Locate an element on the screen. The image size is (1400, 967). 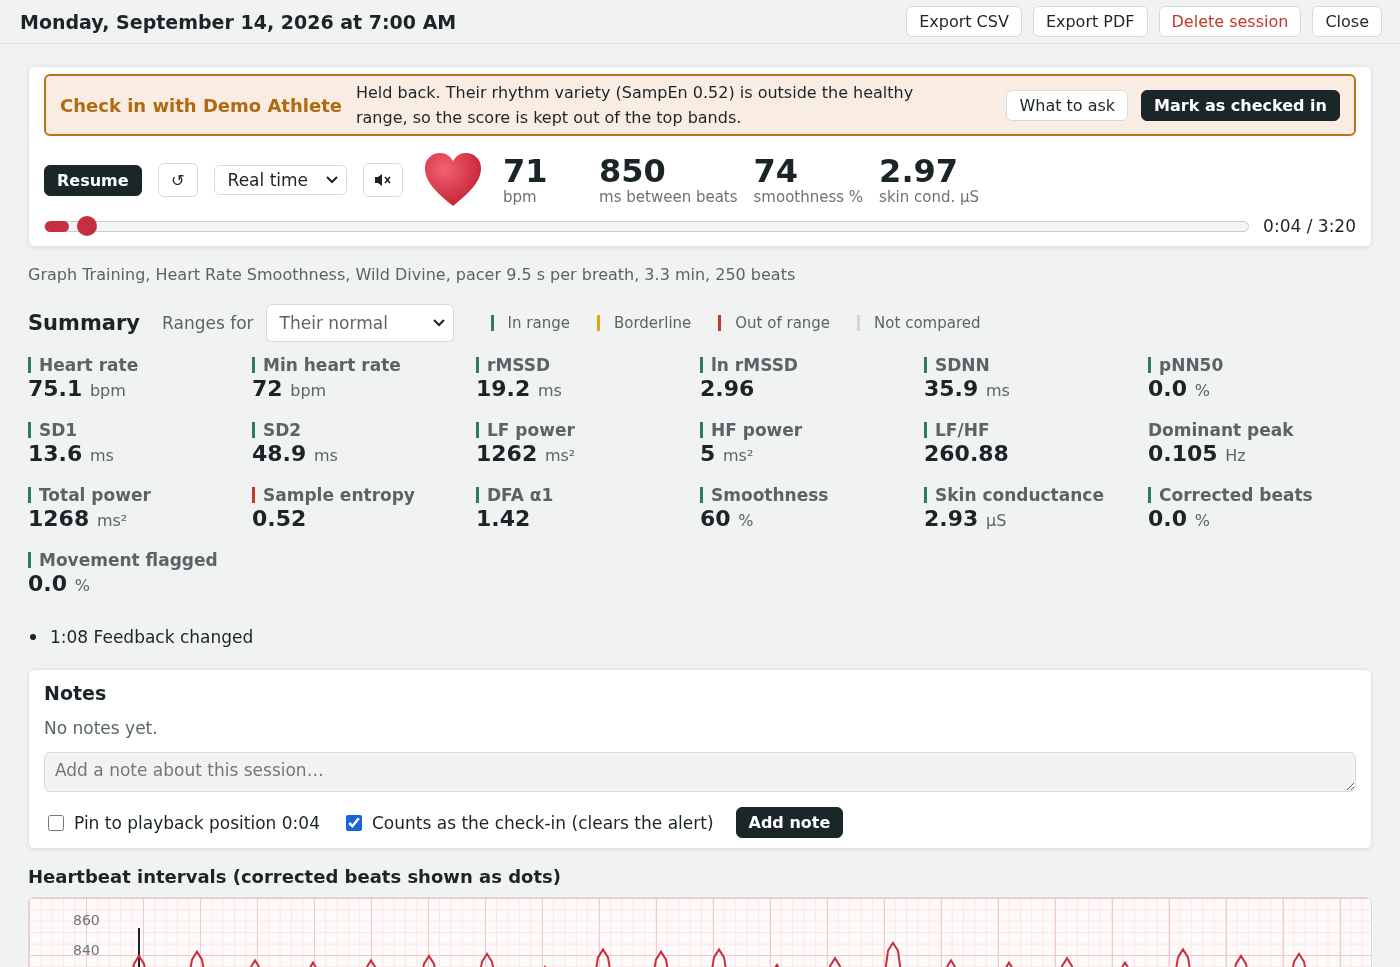
alert-button: What to ask is located at coordinates (1067, 105).